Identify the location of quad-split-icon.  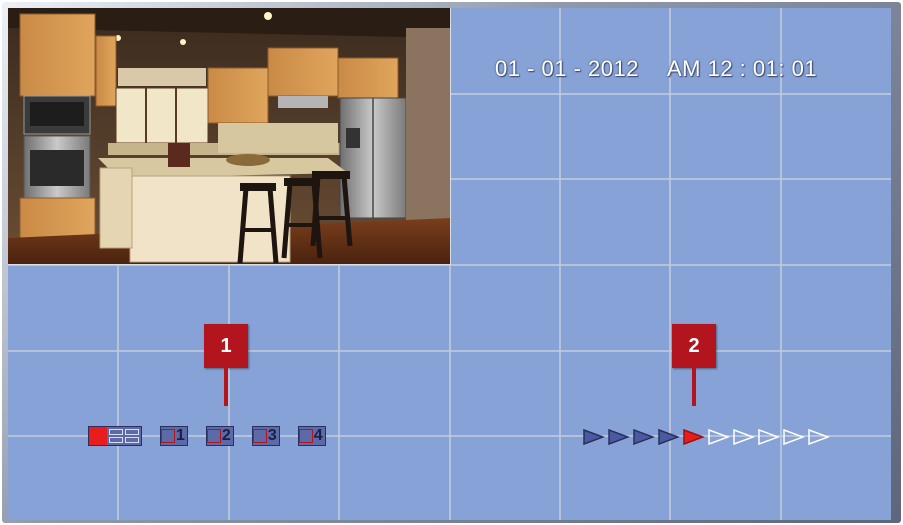
(124, 436).